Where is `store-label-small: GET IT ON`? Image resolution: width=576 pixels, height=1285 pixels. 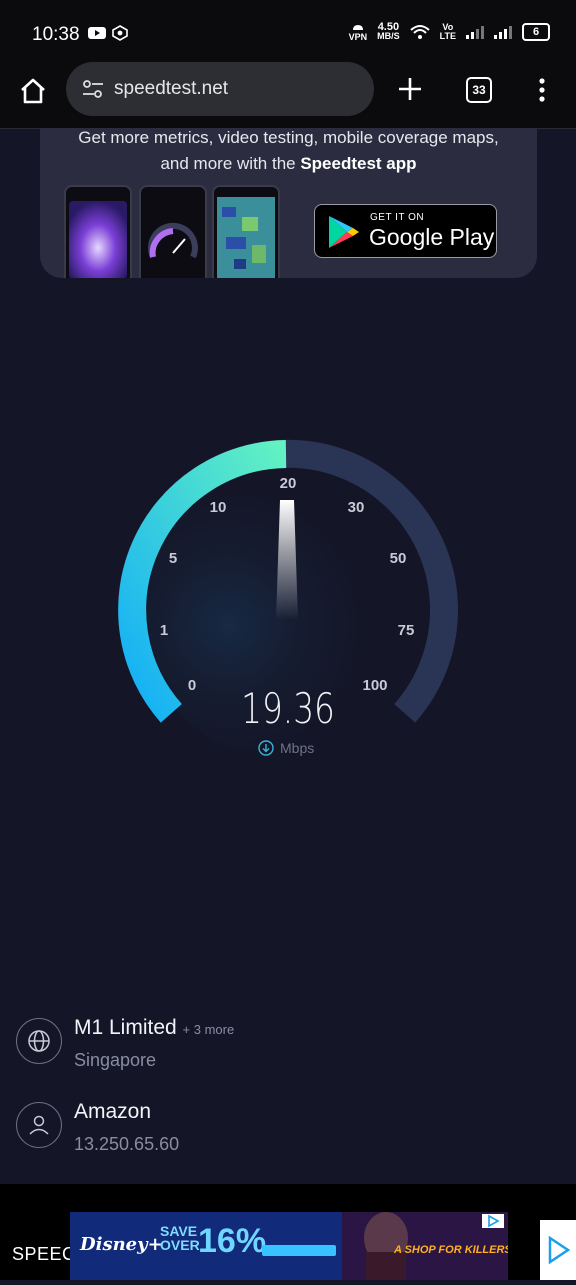
store-label-small: GET IT ON is located at coordinates (397, 217).